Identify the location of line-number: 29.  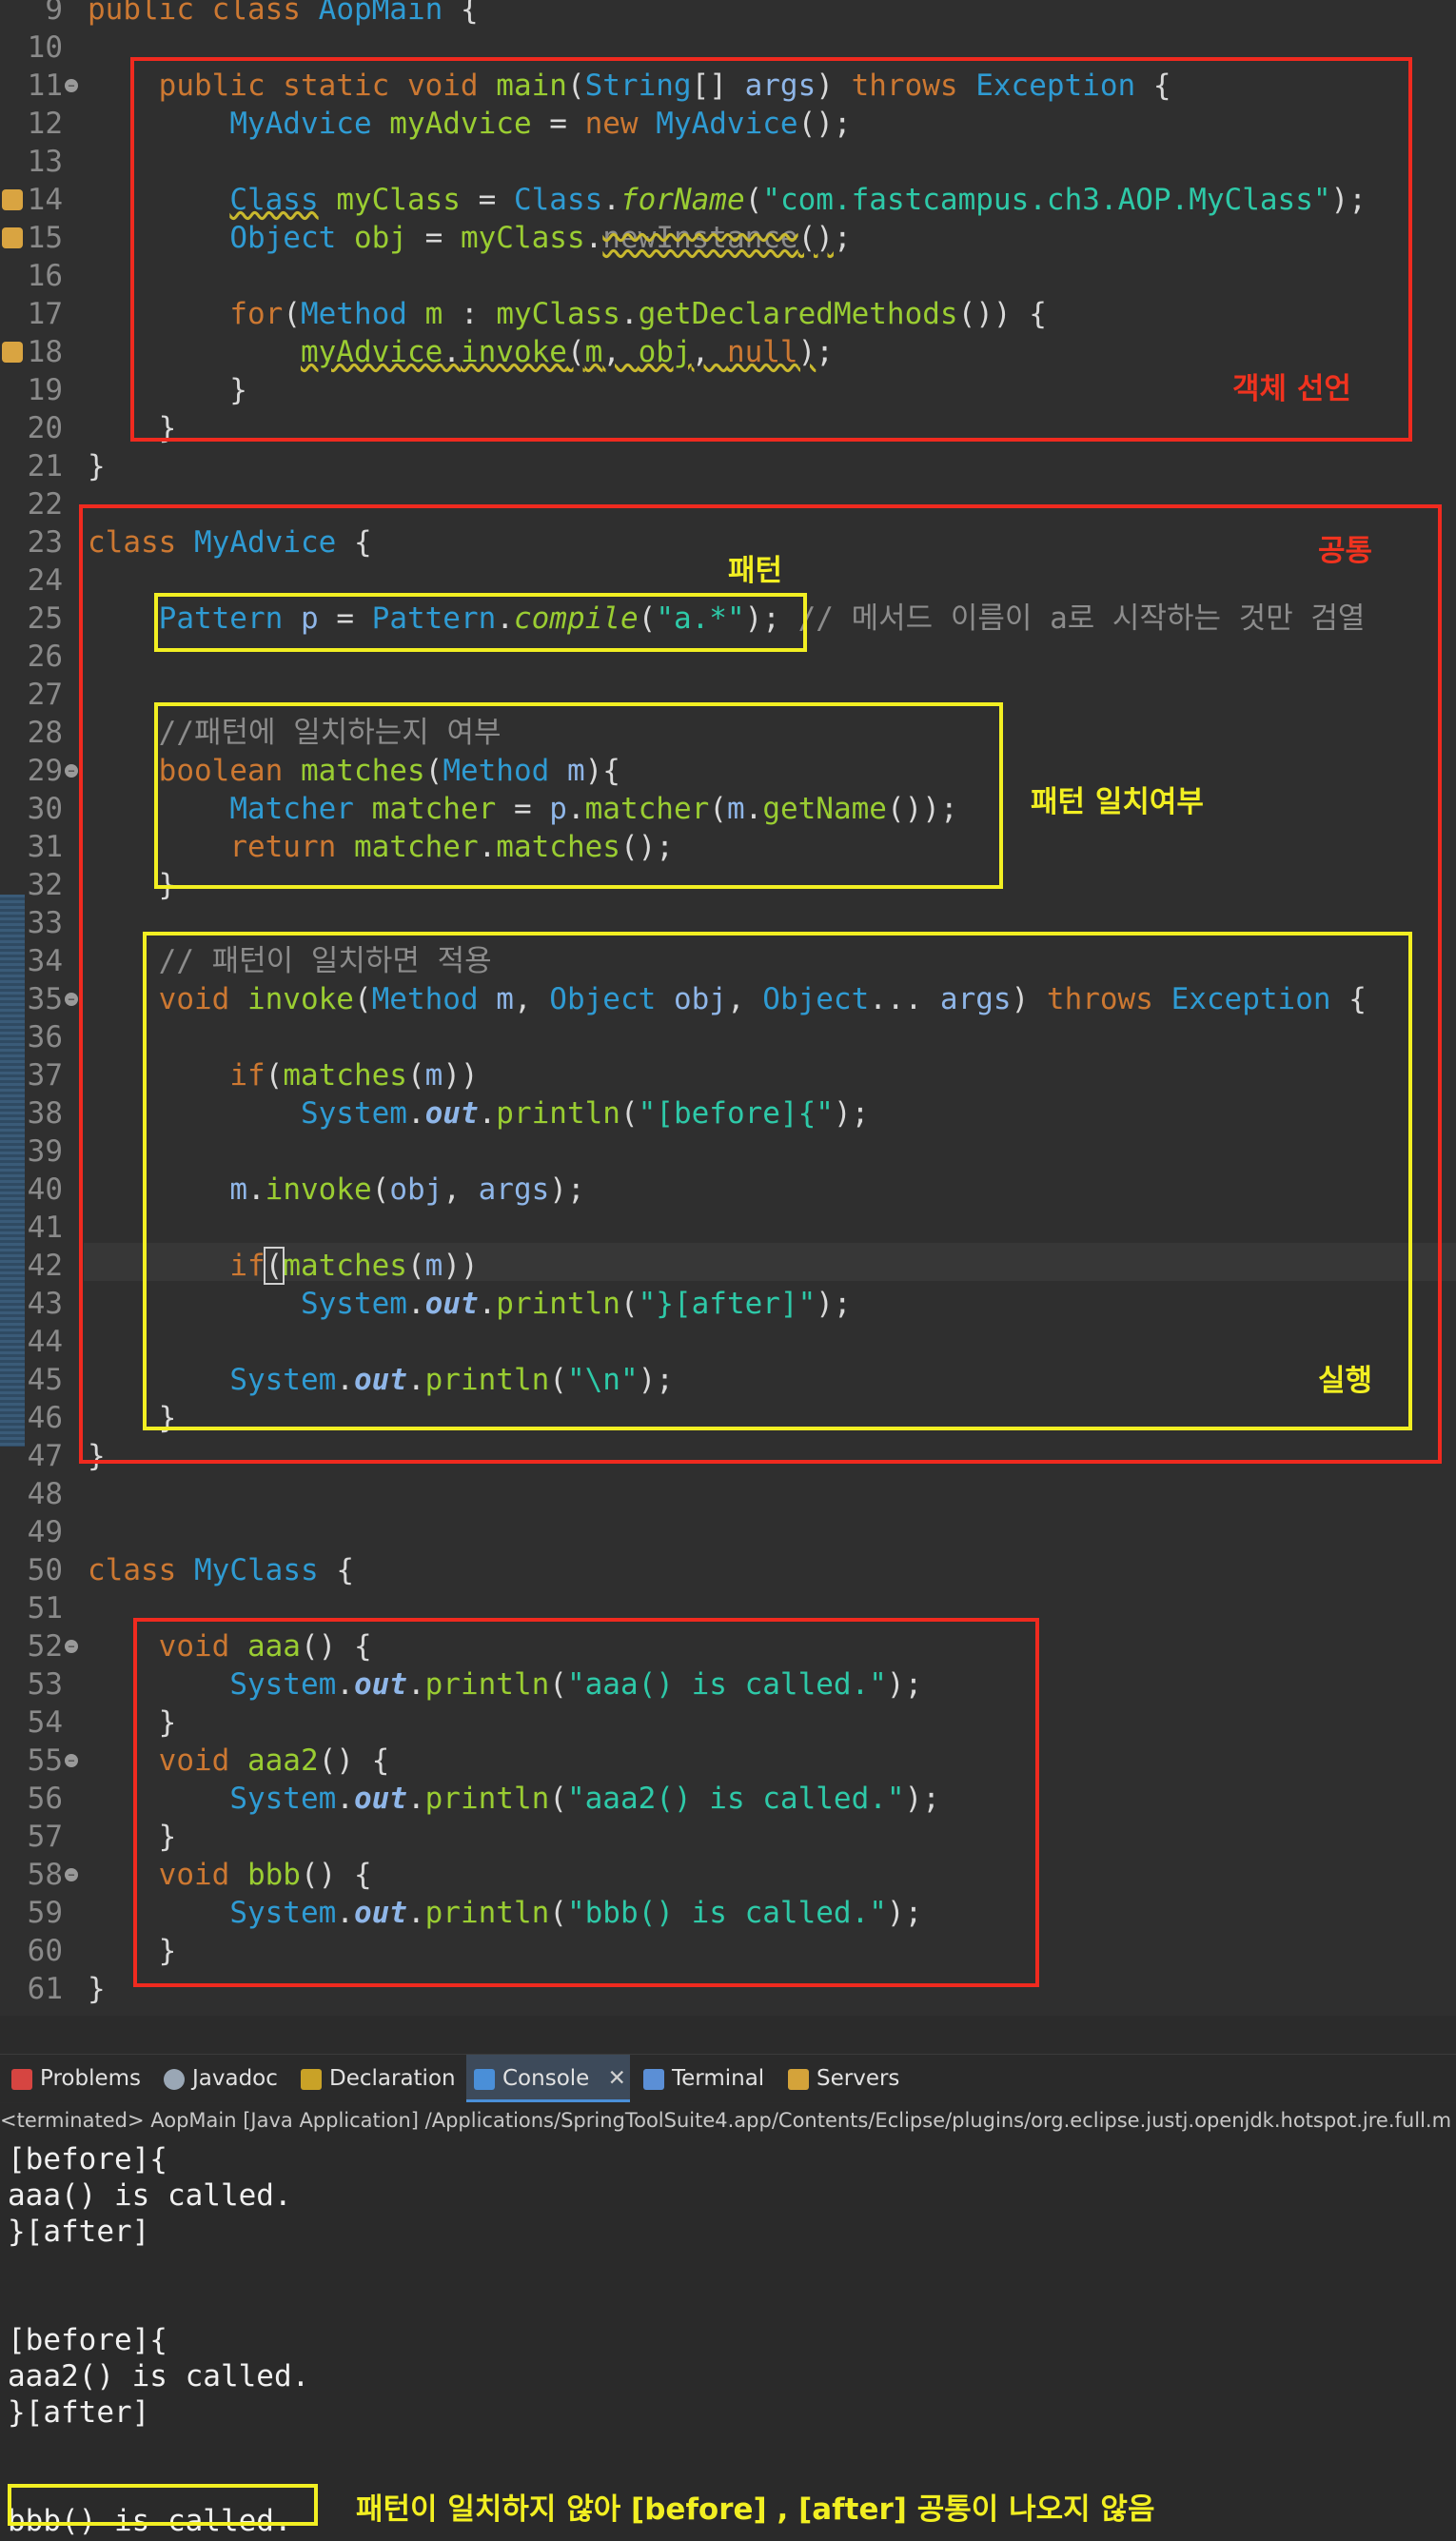
(45, 771).